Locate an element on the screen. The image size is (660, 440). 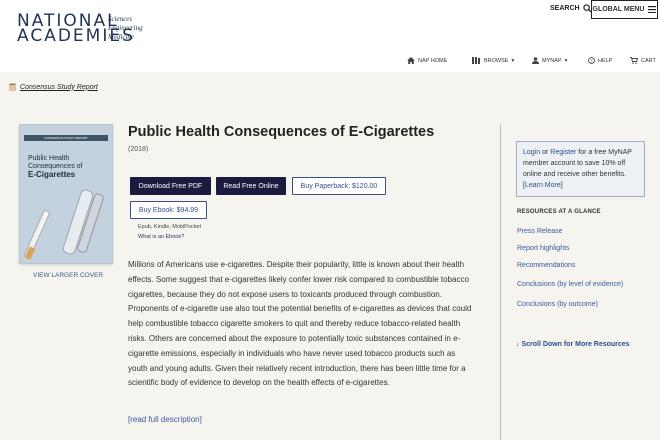
search-button: SEARCH is located at coordinates (571, 8).